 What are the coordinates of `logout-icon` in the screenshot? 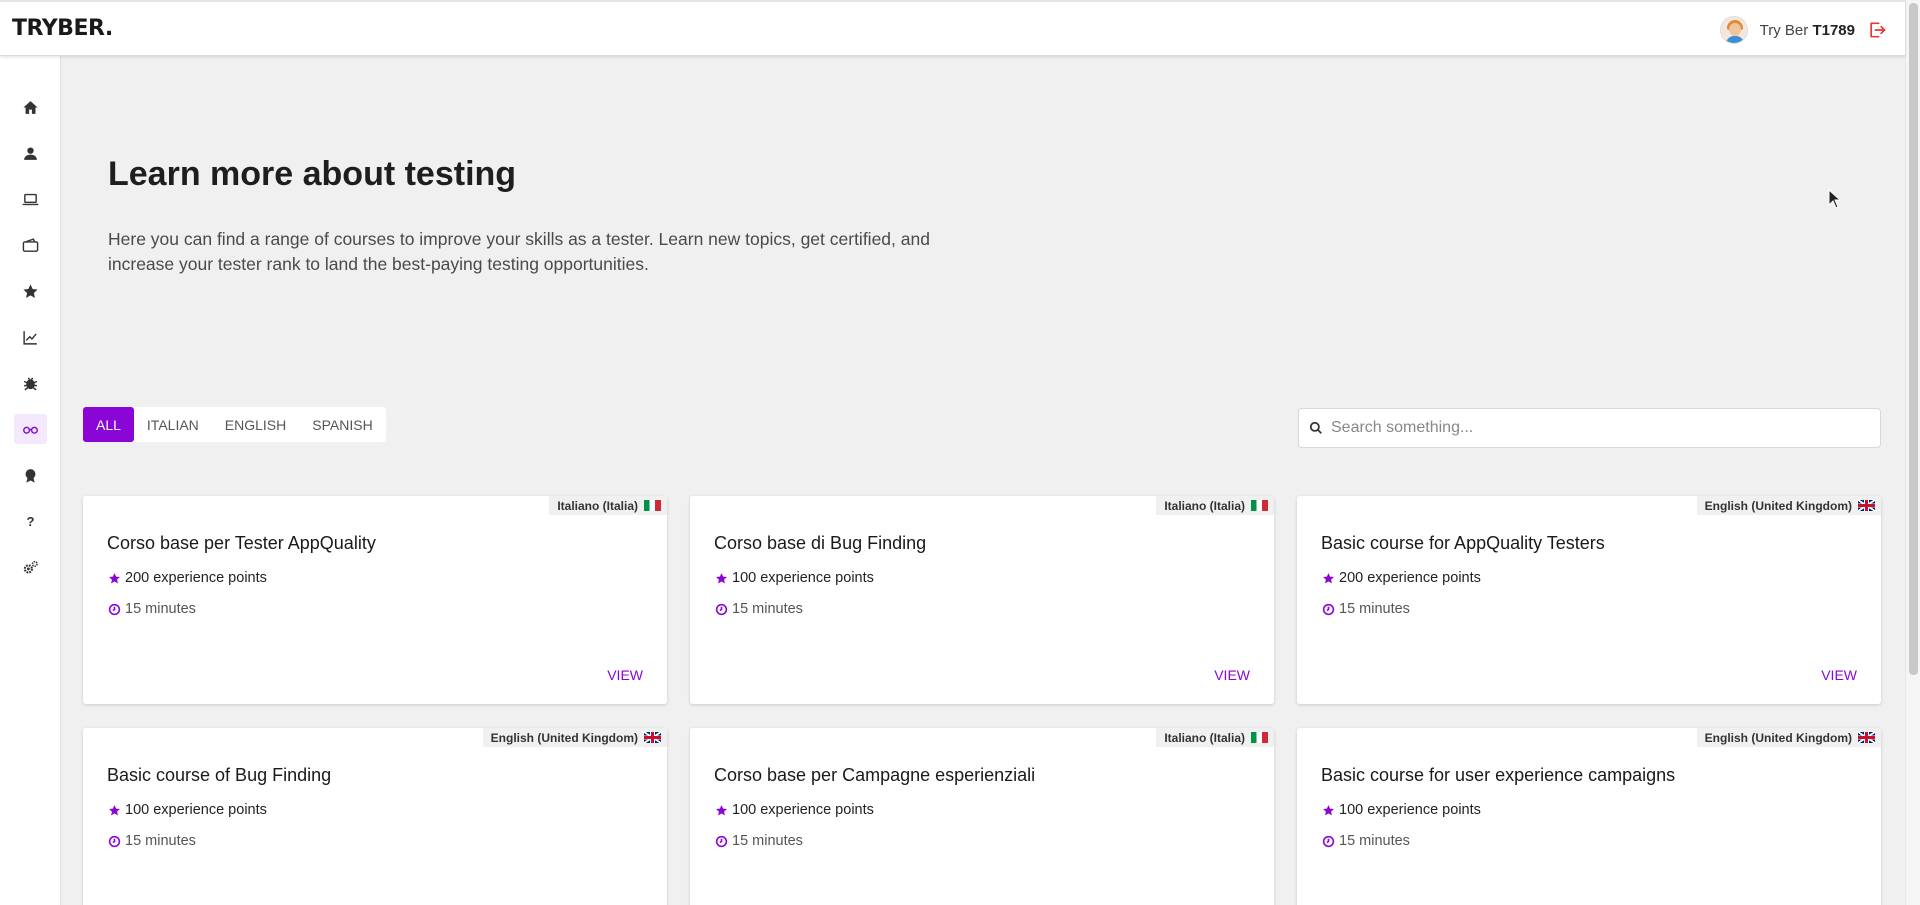 It's located at (1877, 30).